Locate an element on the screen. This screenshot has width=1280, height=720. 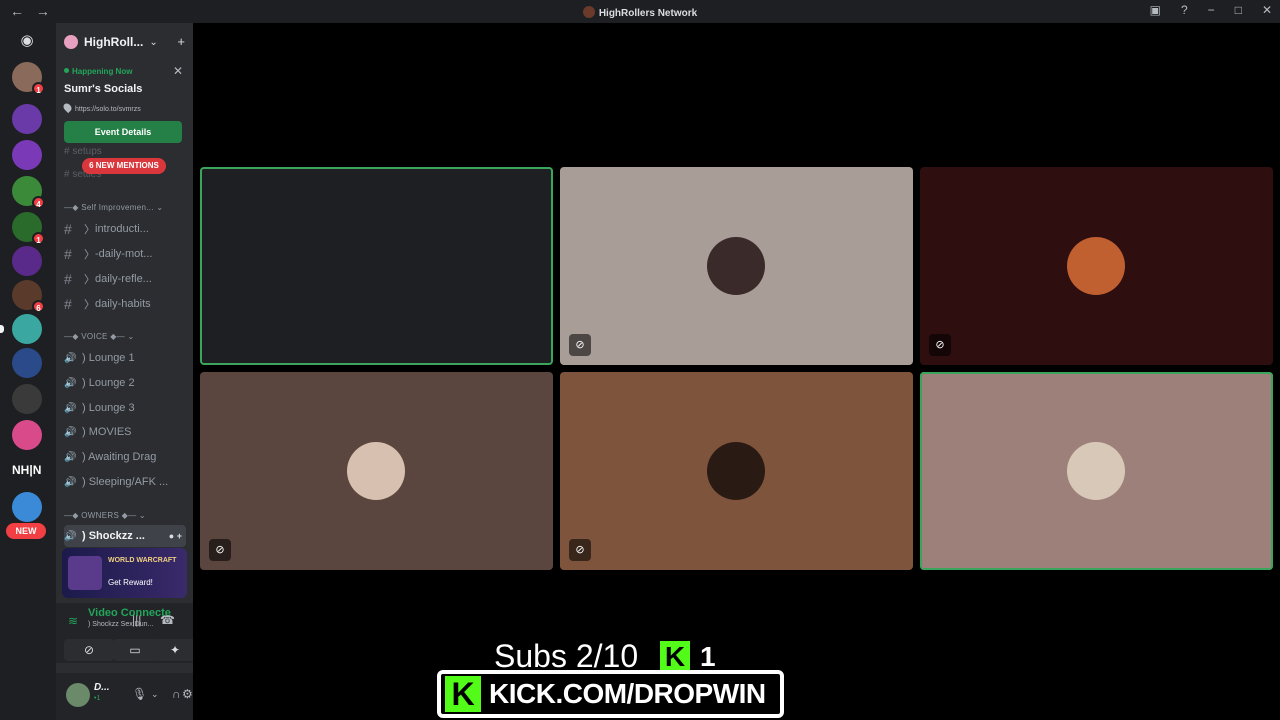
screen-share-button: ▭ is located at coordinates (135, 650).